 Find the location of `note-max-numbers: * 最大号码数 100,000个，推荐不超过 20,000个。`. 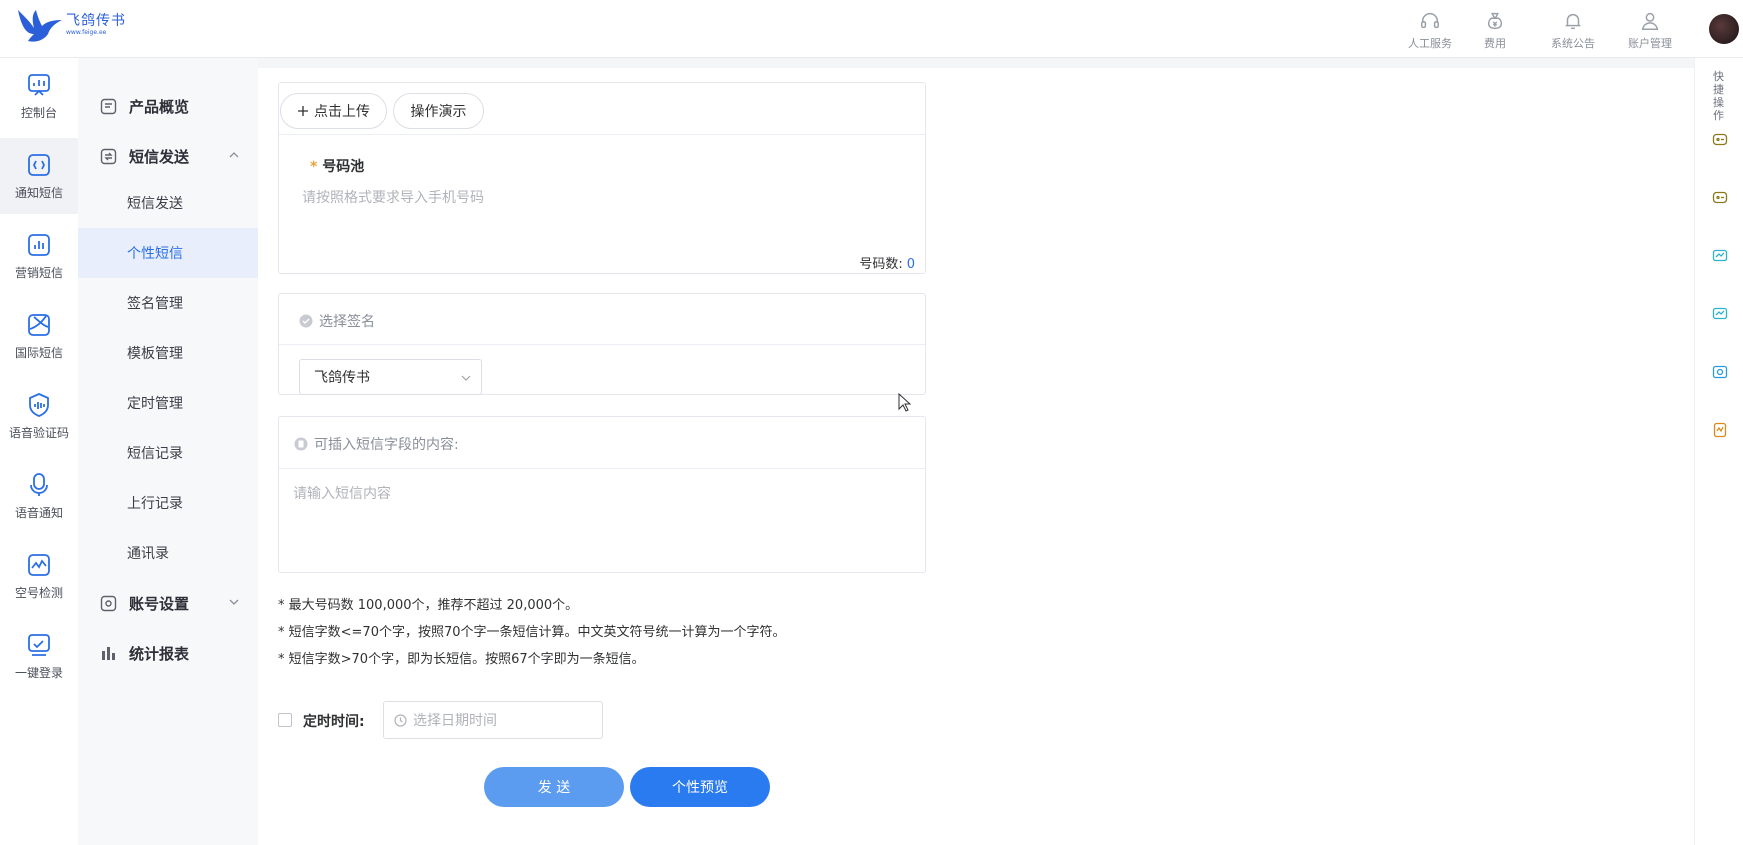

note-max-numbers: * 最大号码数 100,000个，推荐不超过 20,000个。 is located at coordinates (428, 605).